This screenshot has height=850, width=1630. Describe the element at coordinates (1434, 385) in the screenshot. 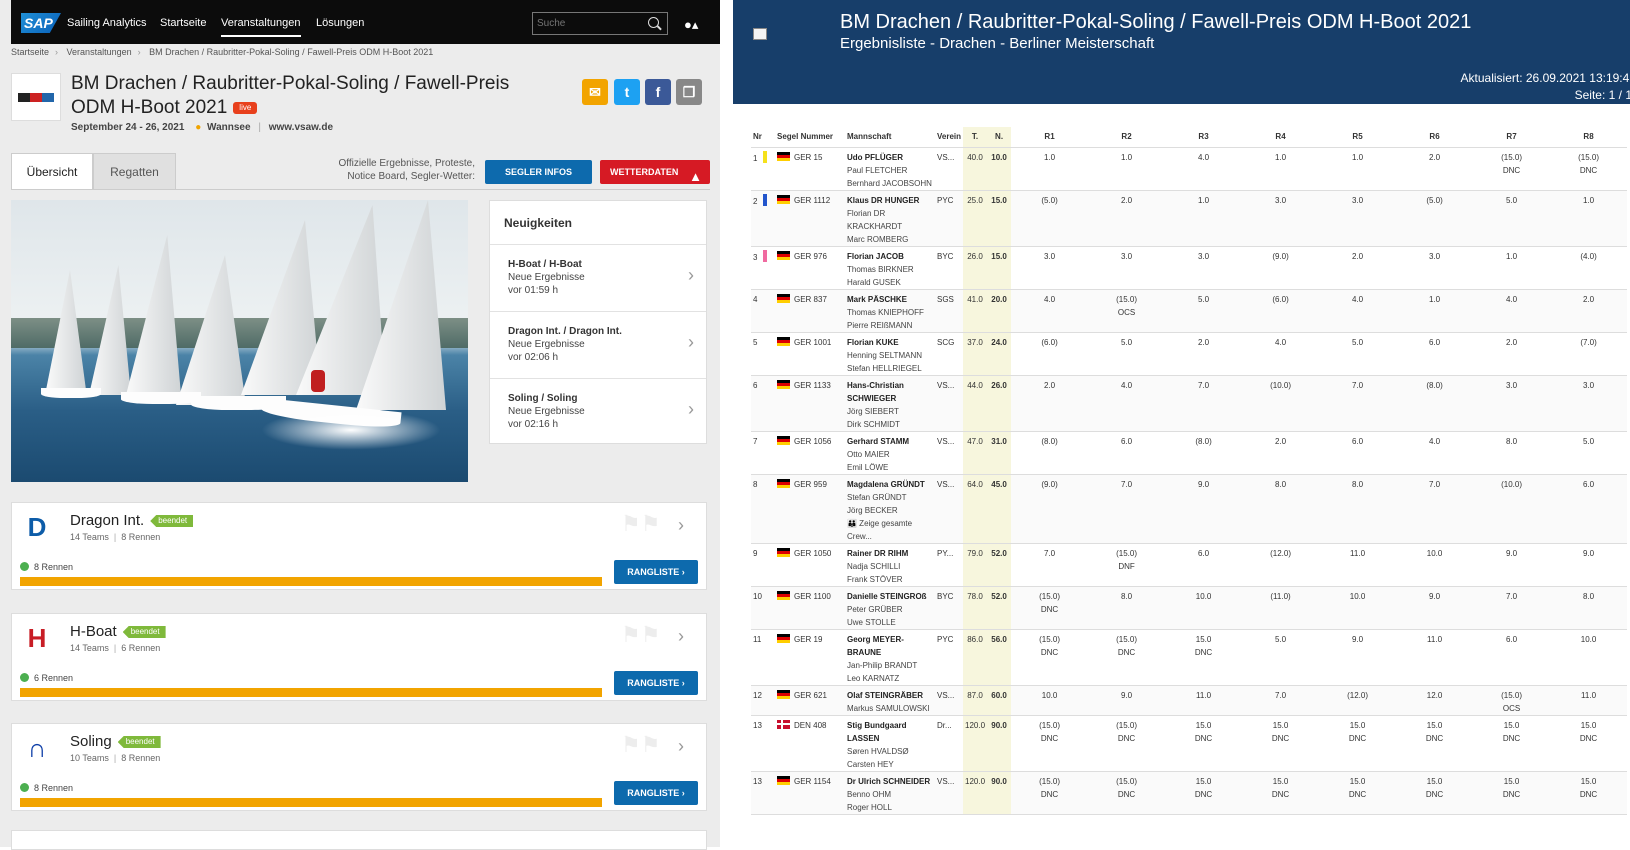

I see `race-score: (8.0)` at that location.